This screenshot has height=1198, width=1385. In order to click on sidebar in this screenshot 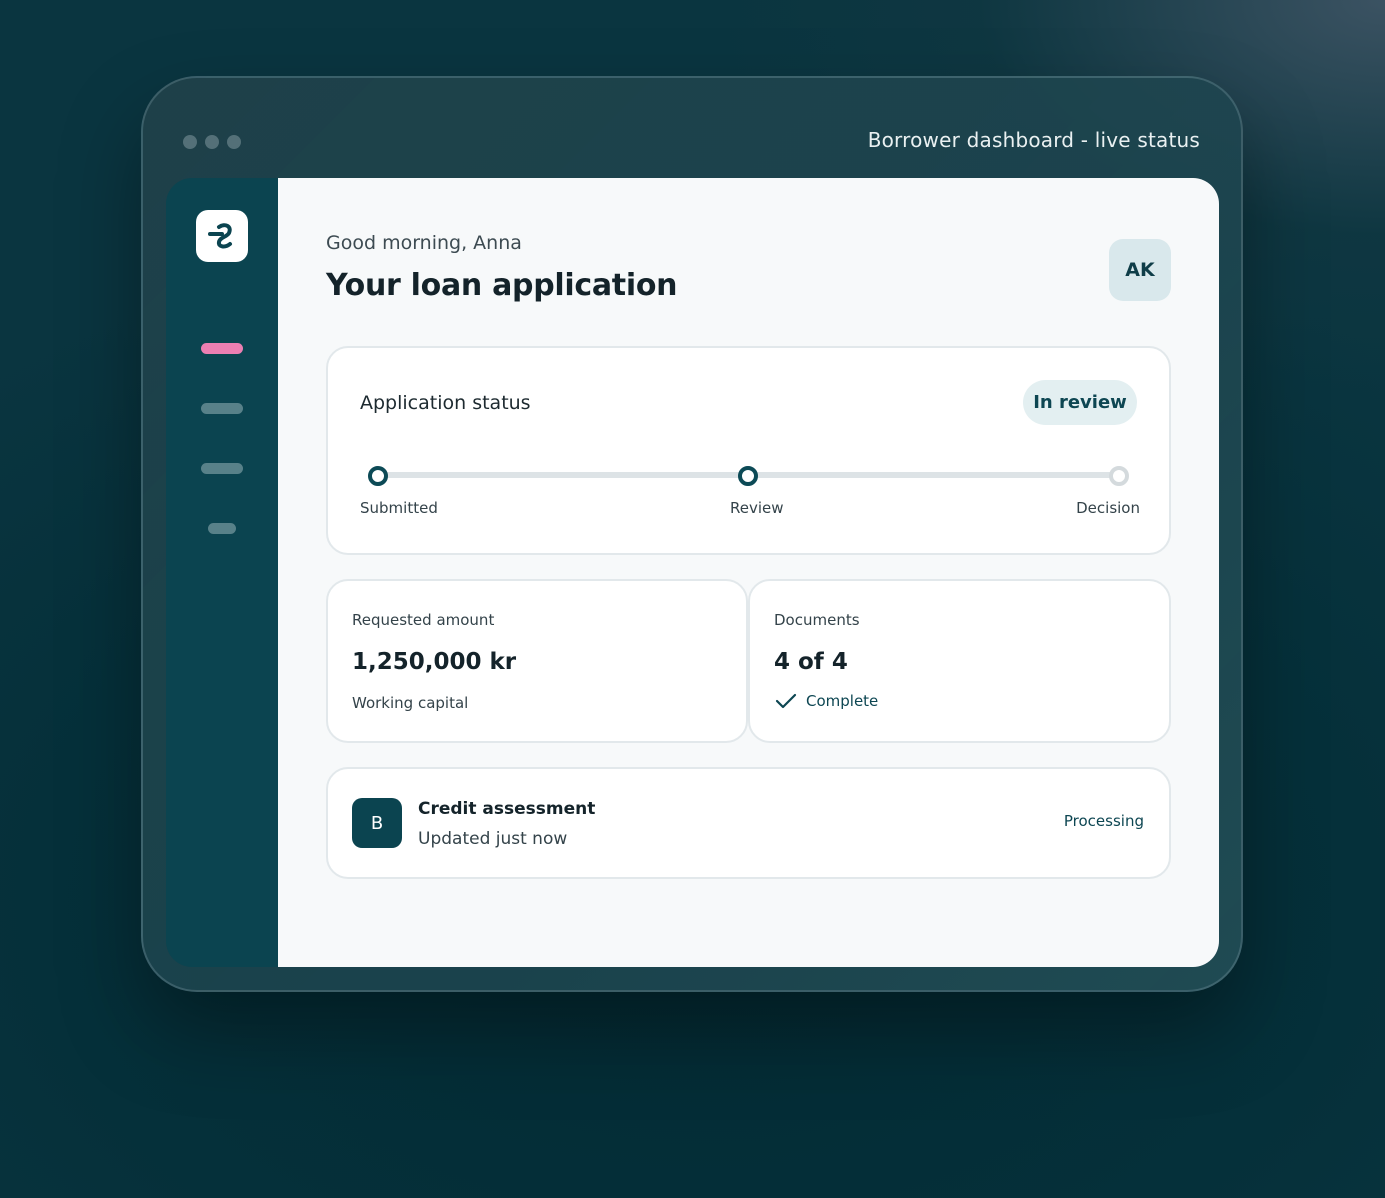, I will do `click(222, 572)`.